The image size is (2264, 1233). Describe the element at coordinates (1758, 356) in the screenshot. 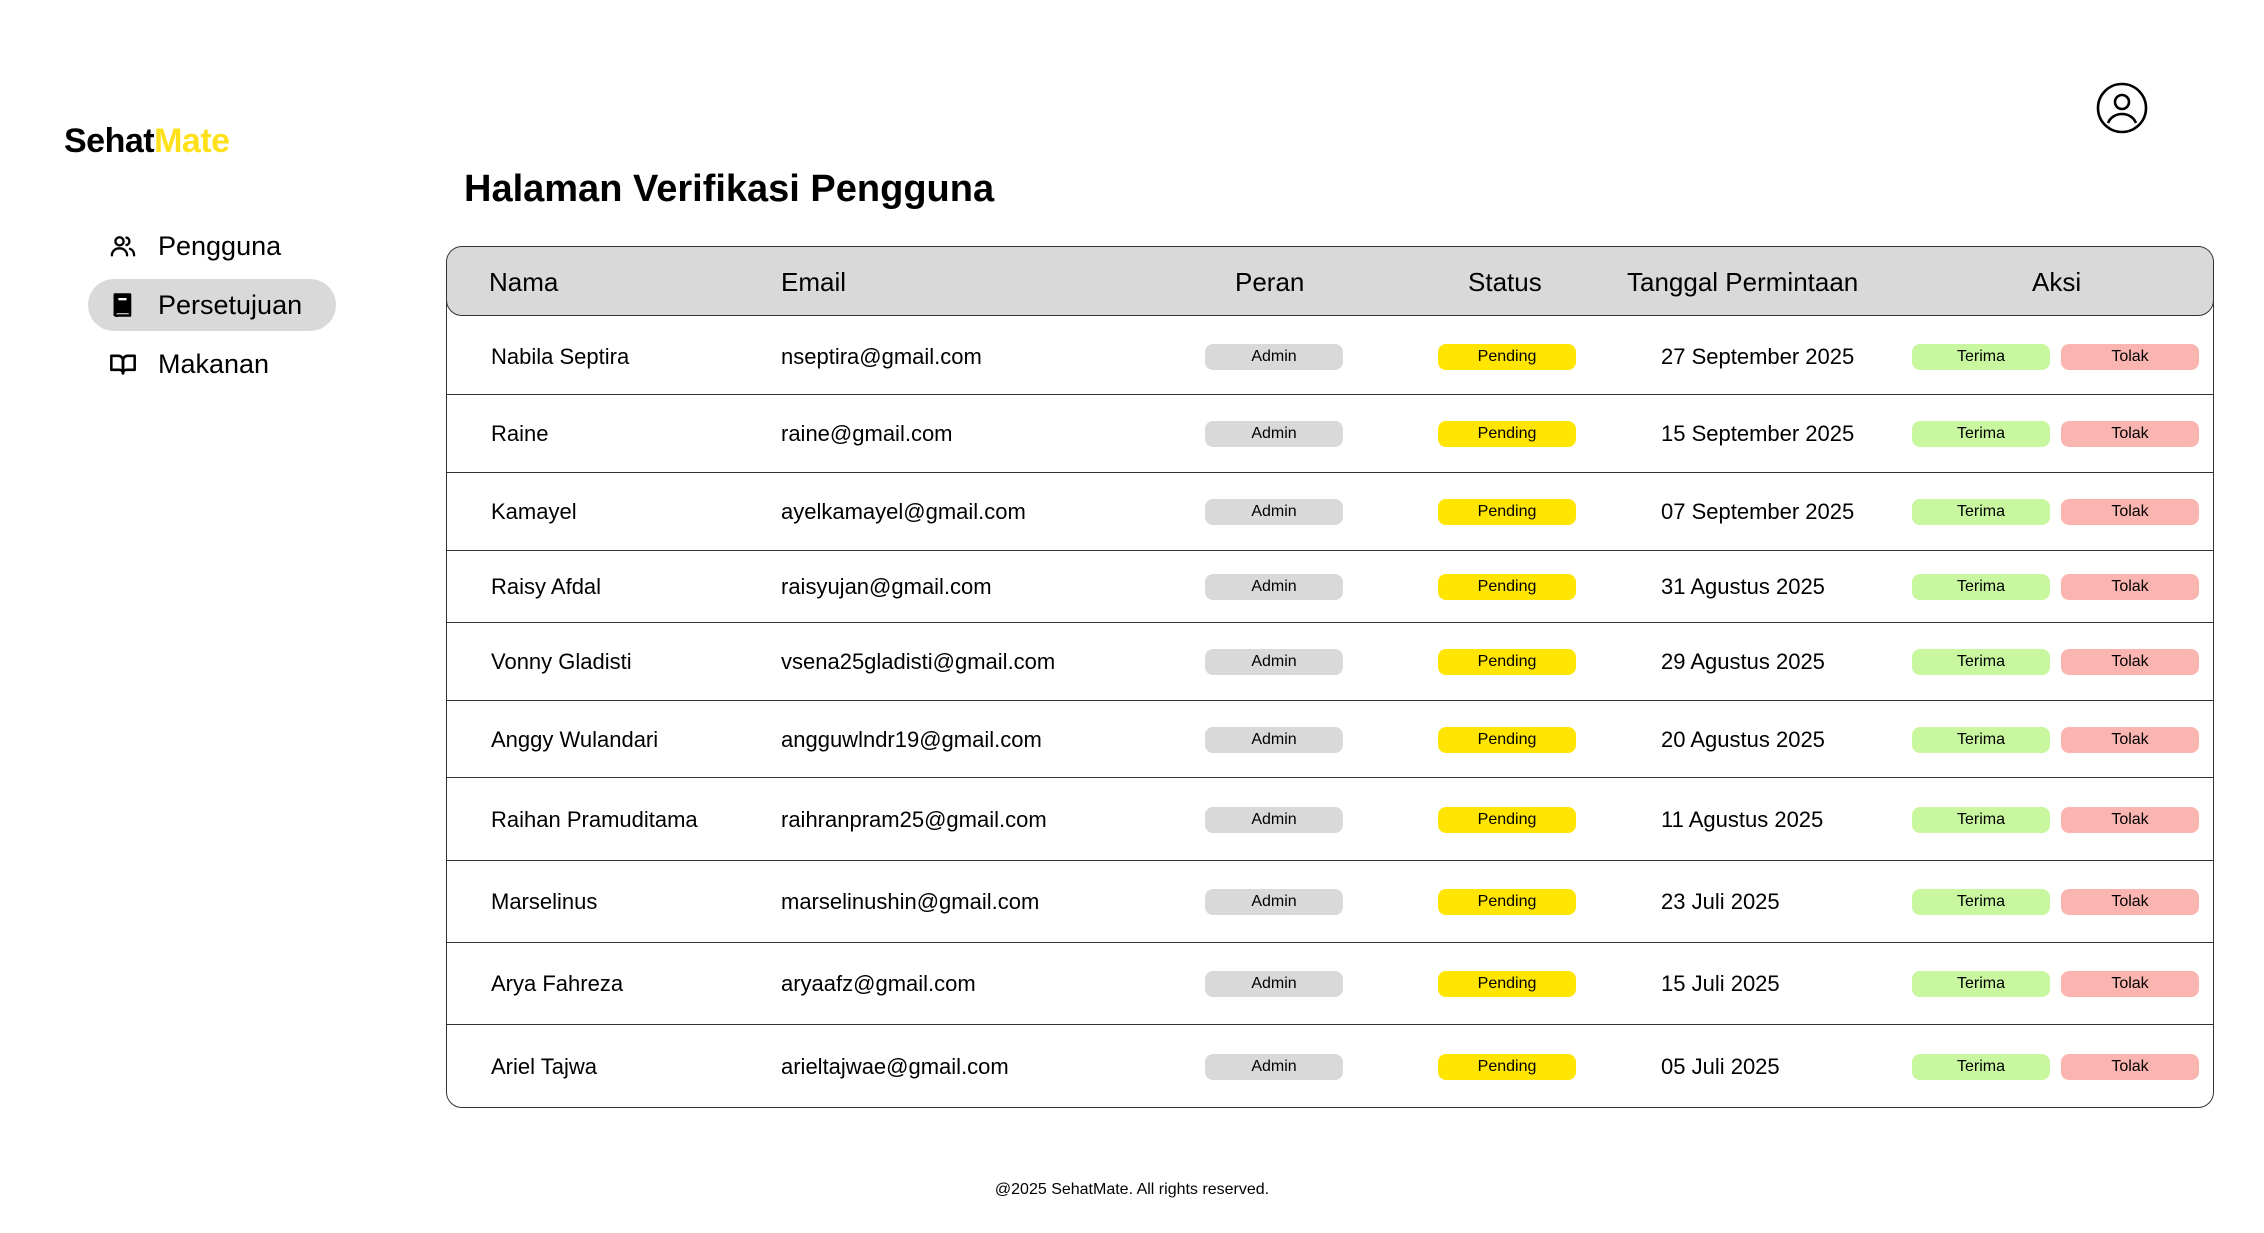

I see `cell-date: 27 September 2025` at that location.